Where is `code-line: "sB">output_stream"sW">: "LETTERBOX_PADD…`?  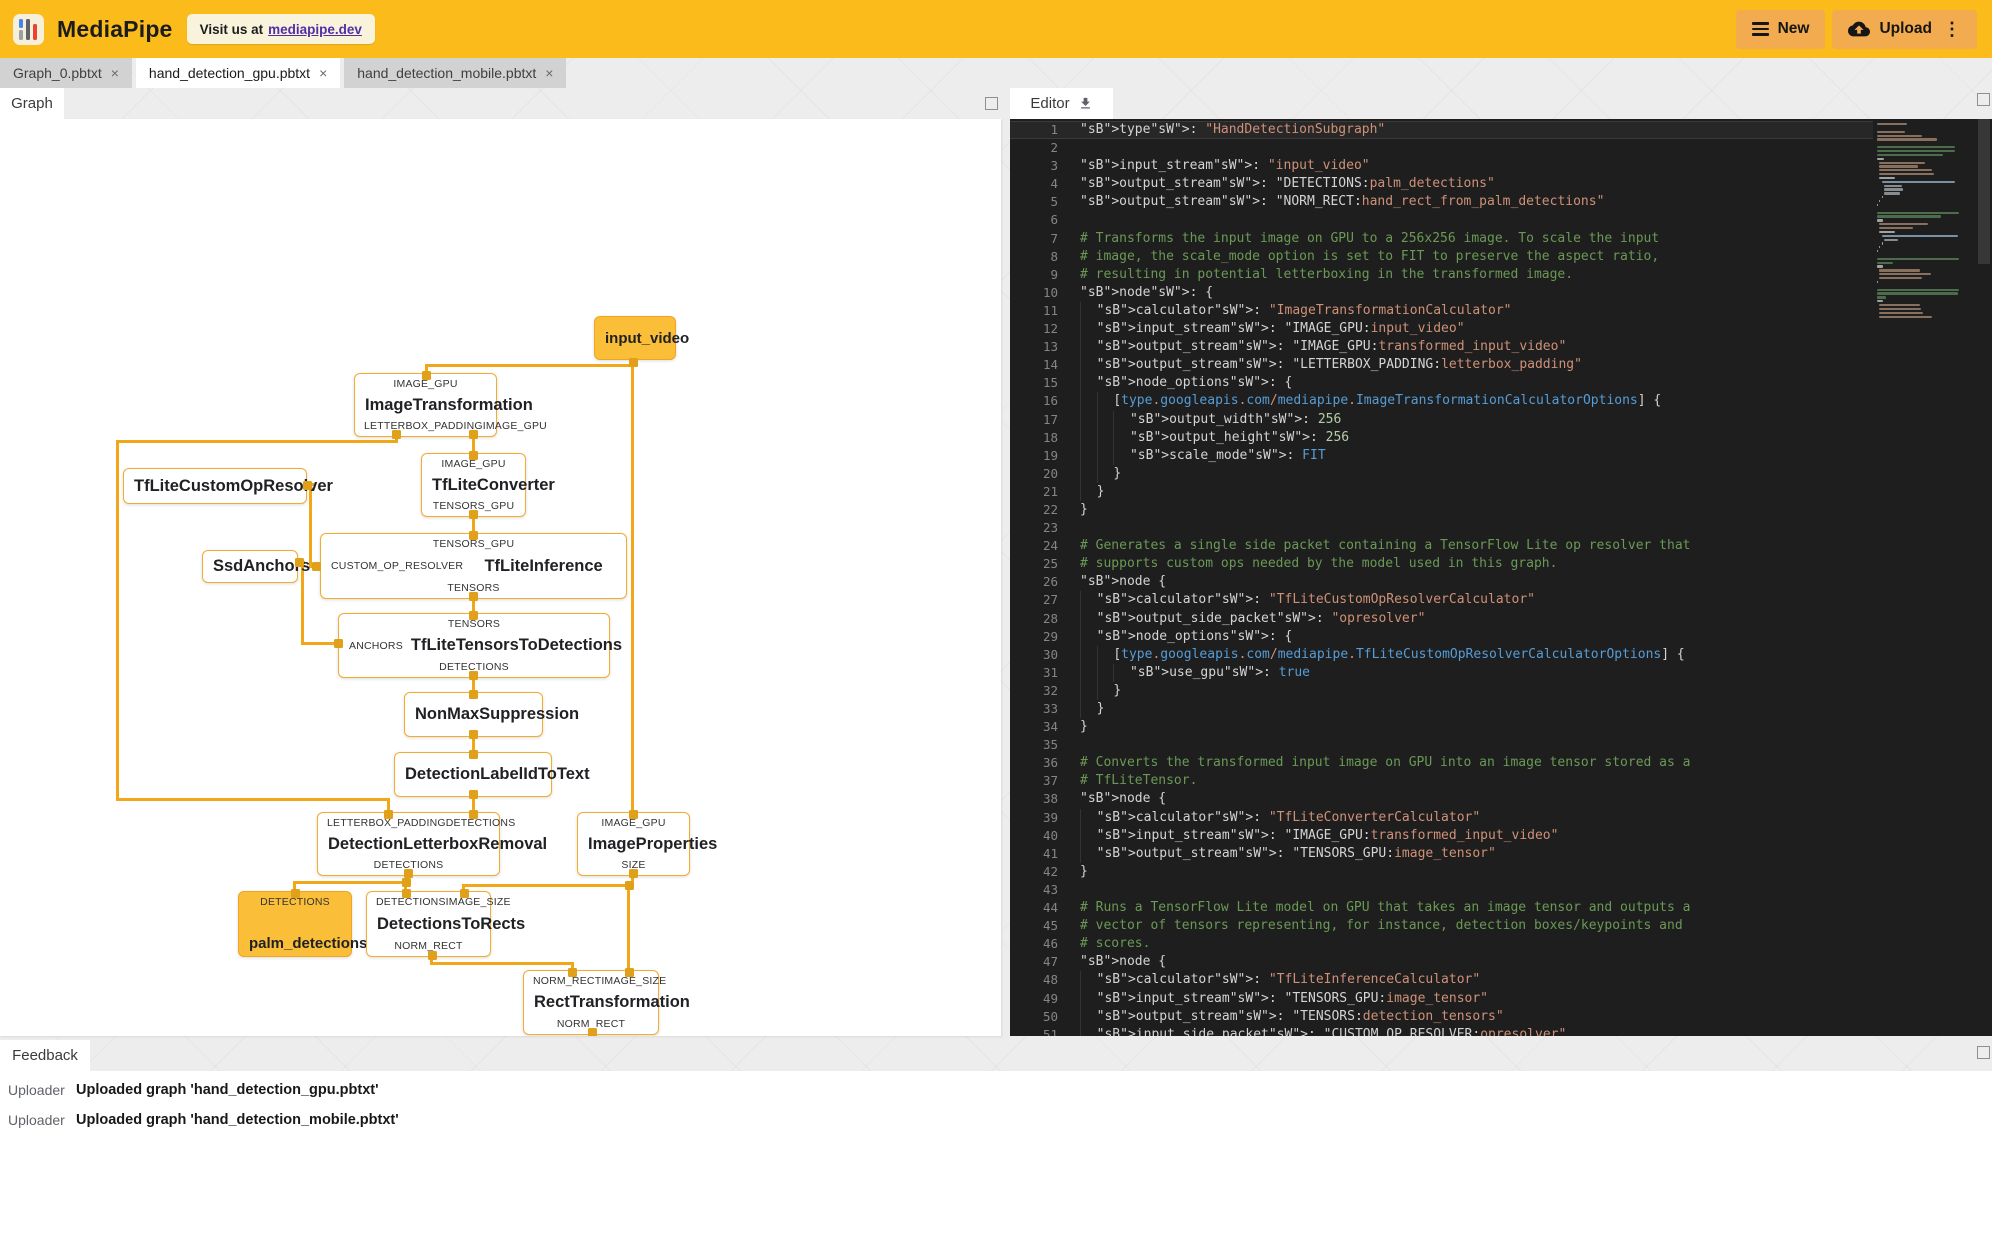 code-line: "sB">output_stream"sW">: "LETTERBOX_PADD… is located at coordinates (1385, 365).